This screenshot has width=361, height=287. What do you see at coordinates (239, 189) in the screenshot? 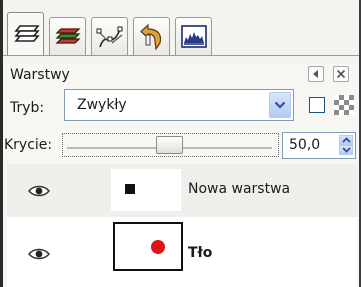
I see `layer-name: Nowa warstwa` at bounding box center [239, 189].